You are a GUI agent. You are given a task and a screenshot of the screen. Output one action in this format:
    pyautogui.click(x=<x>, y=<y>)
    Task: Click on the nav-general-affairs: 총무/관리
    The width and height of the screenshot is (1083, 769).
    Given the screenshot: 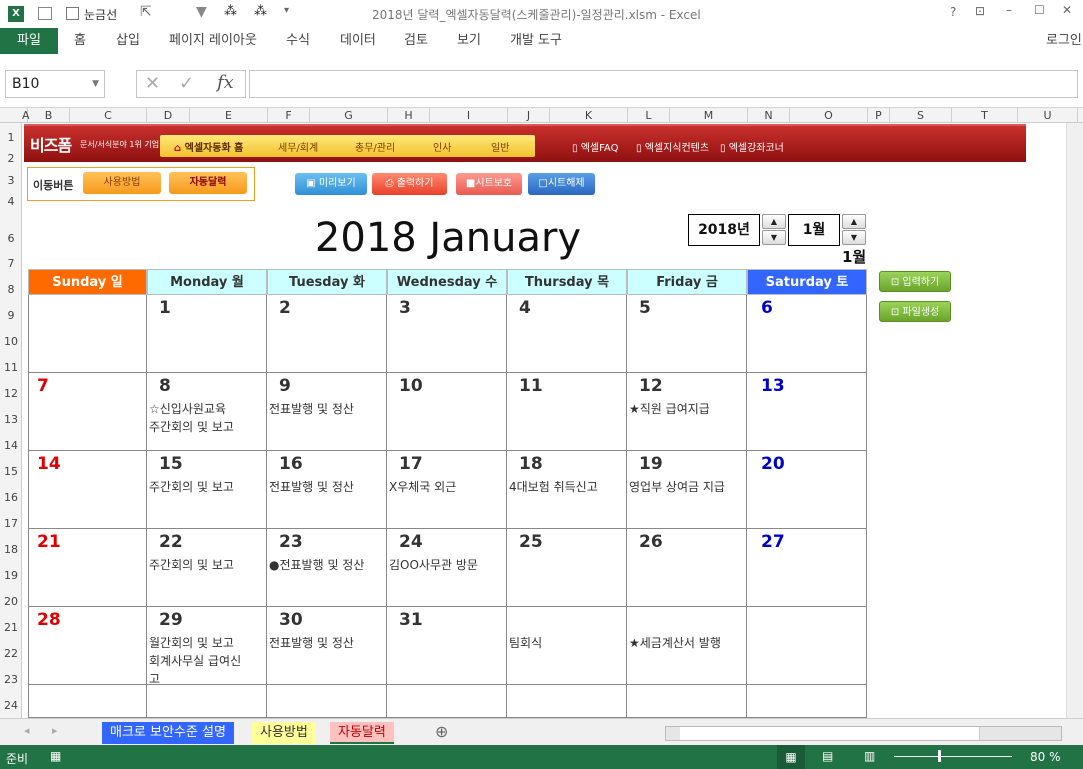 What is the action you would take?
    pyautogui.click(x=375, y=146)
    